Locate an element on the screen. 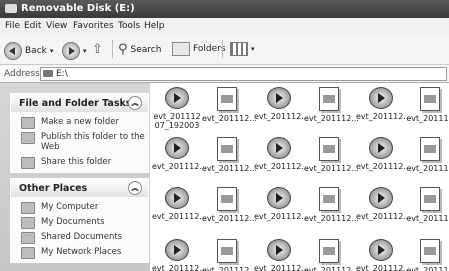  task-publish-web: Publish this folder to the Web is located at coordinates (83, 142).